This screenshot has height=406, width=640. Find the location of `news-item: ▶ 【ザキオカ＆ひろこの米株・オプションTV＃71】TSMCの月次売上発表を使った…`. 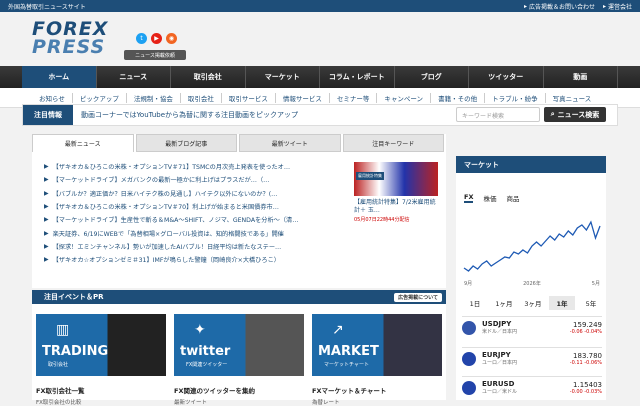

news-item: ▶ 【ザキオカ＆ひろこの米株・オプションTV＃71】TSMCの月次売上発表を使った… is located at coordinates (189, 166).